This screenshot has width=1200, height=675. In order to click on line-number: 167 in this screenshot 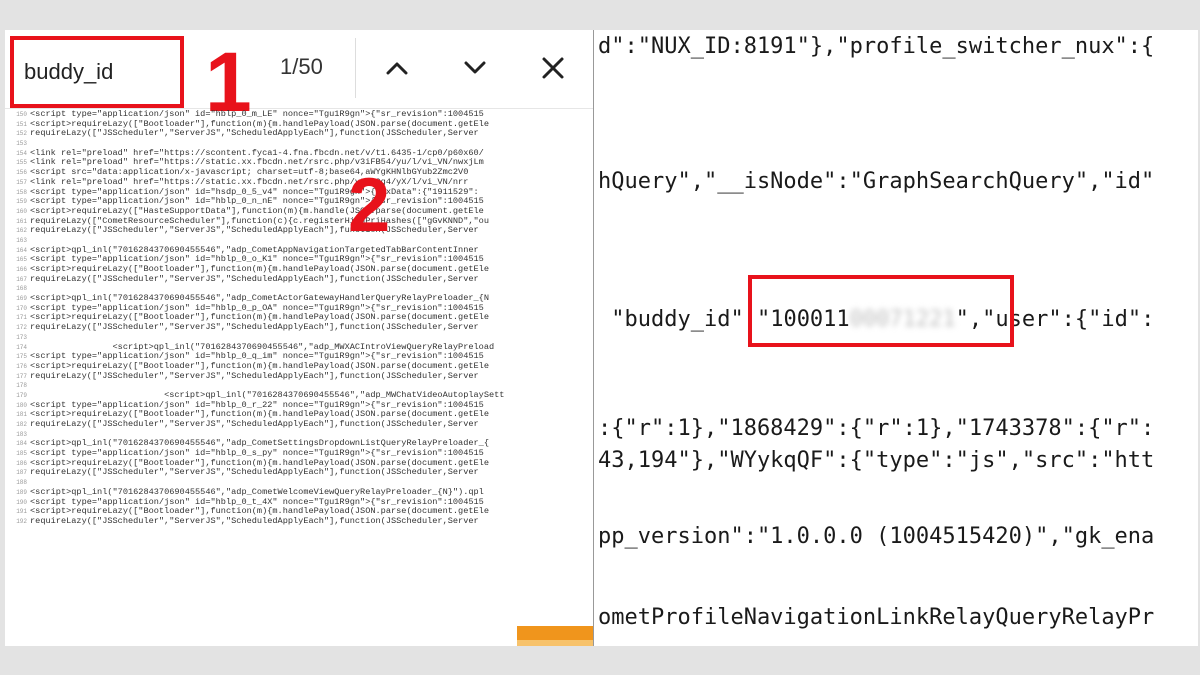, I will do `click(21, 279)`.